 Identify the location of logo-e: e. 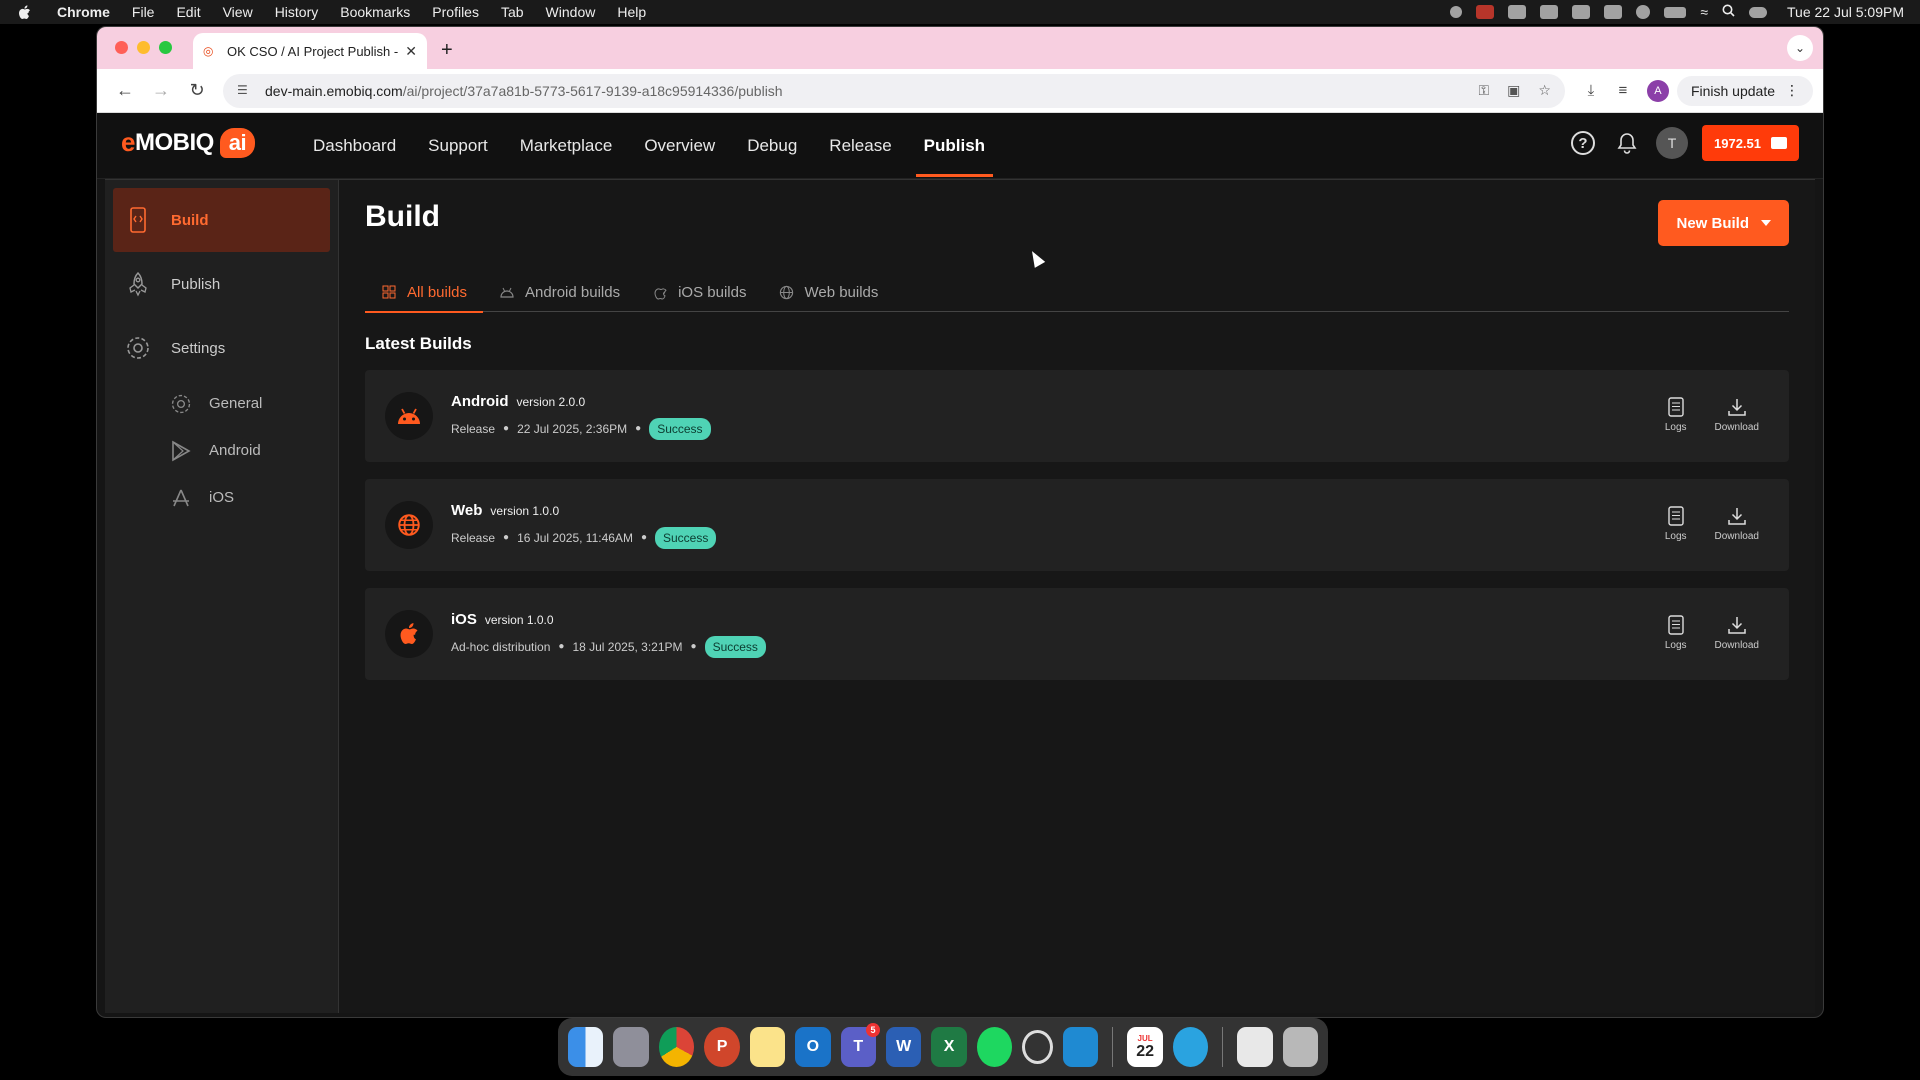
(128, 142).